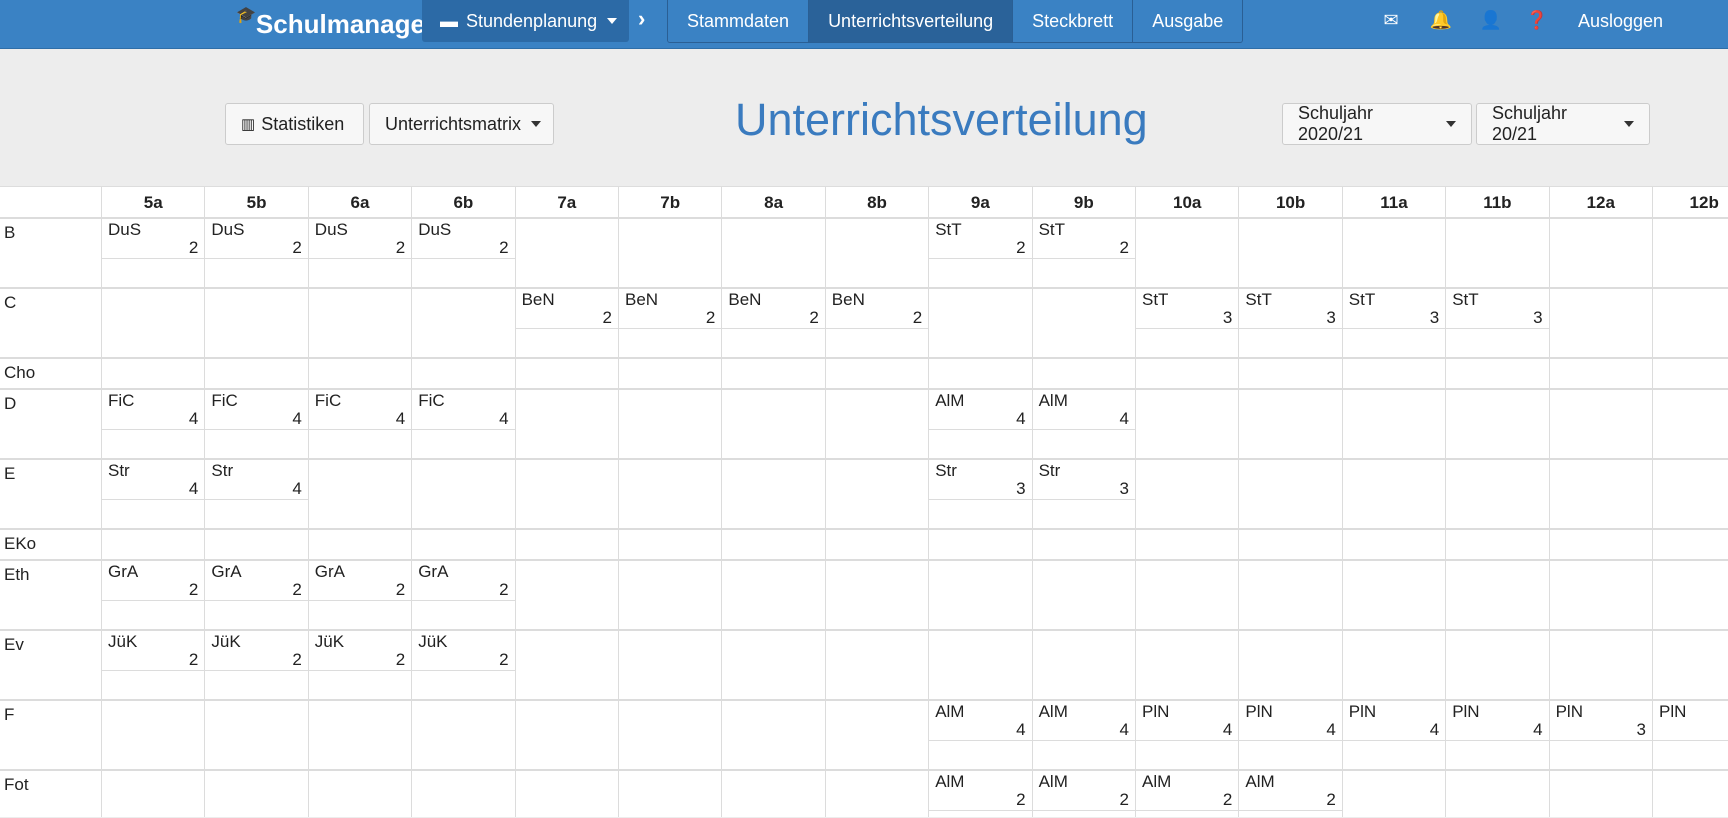 The height and width of the screenshot is (818, 1728). What do you see at coordinates (461, 124) in the screenshot?
I see `matrix-view-dropdown: Unterrichtsmatrix` at bounding box center [461, 124].